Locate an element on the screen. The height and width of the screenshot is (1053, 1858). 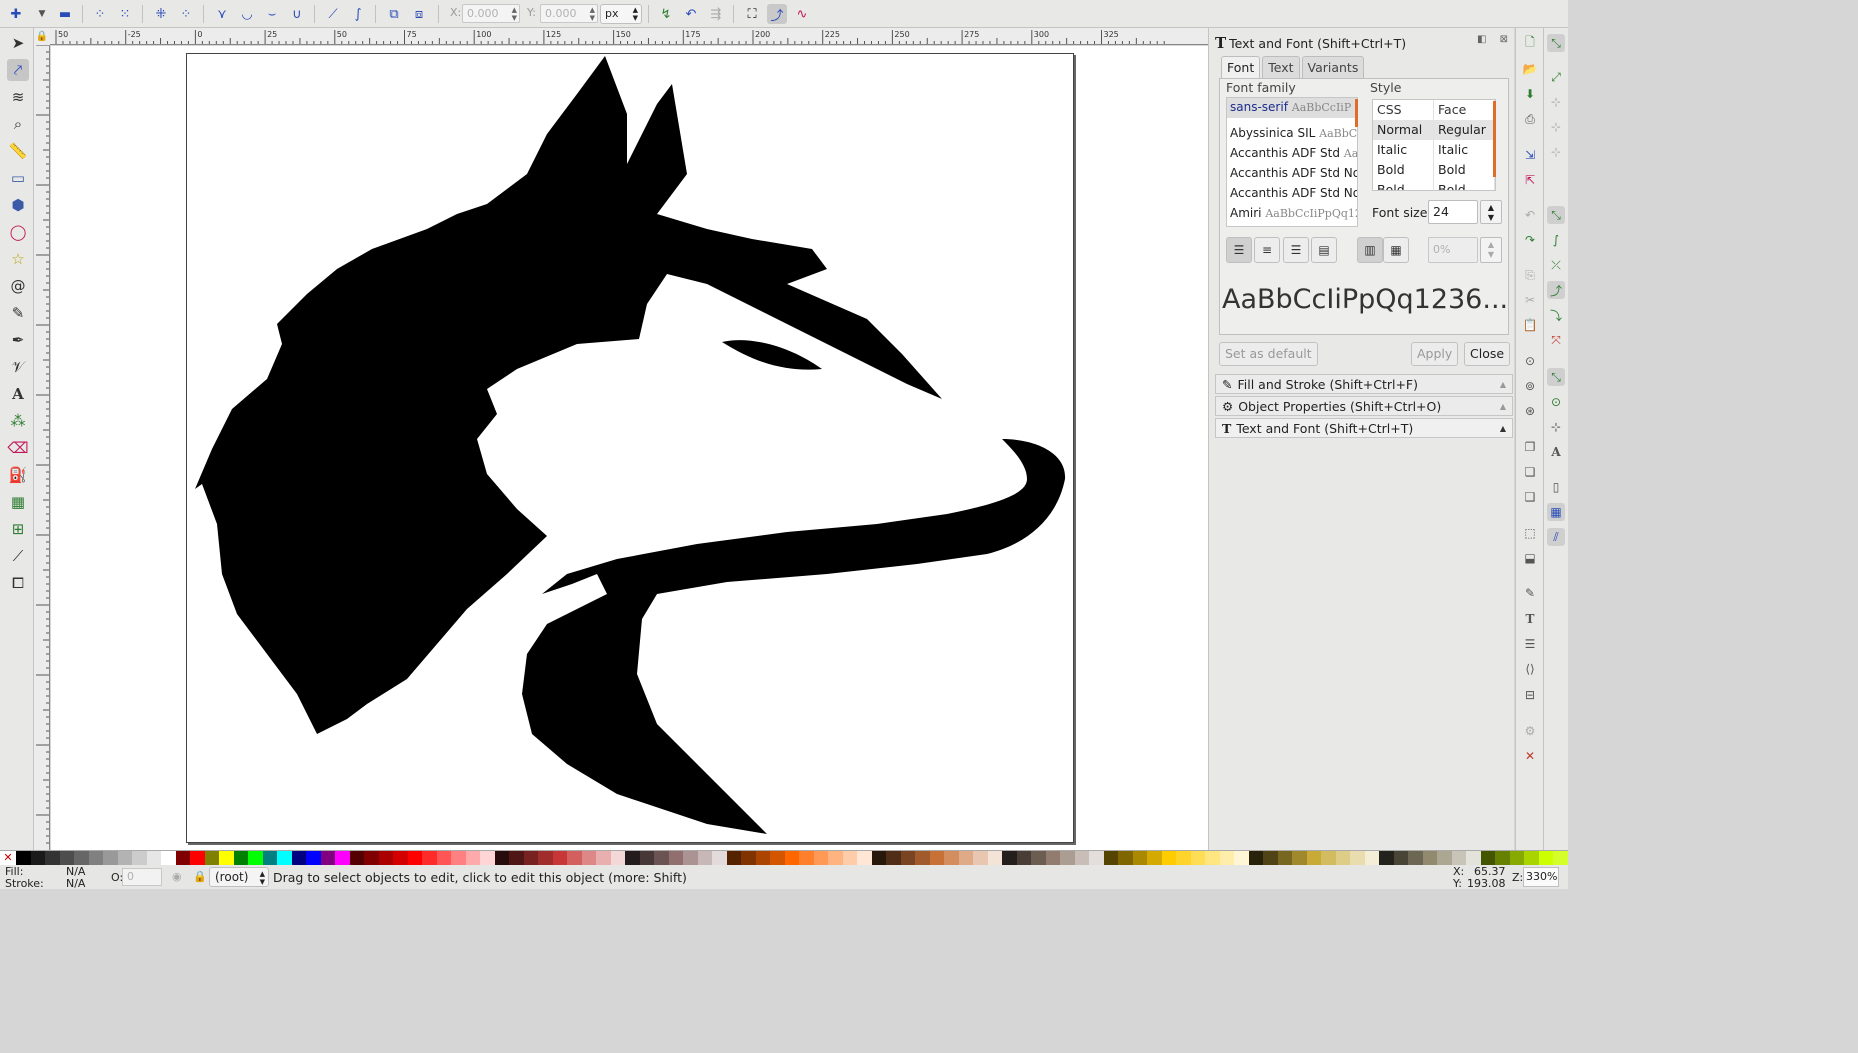
undo-icon: ↶ is located at coordinates (1530, 215).